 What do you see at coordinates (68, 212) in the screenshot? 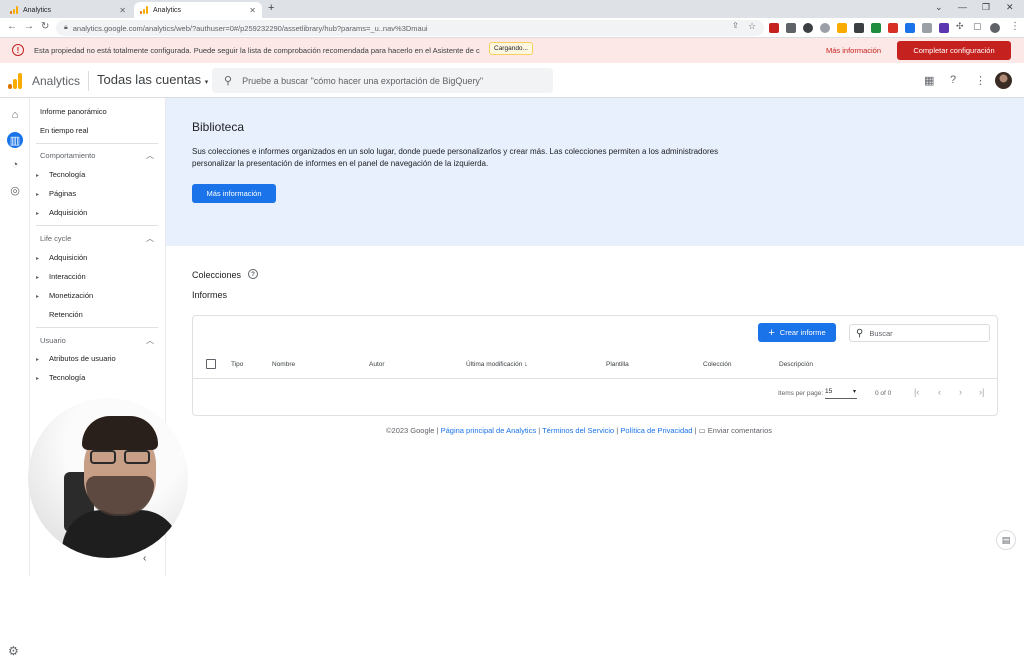
I see `nav-item-acquisition: Adquisición` at bounding box center [68, 212].